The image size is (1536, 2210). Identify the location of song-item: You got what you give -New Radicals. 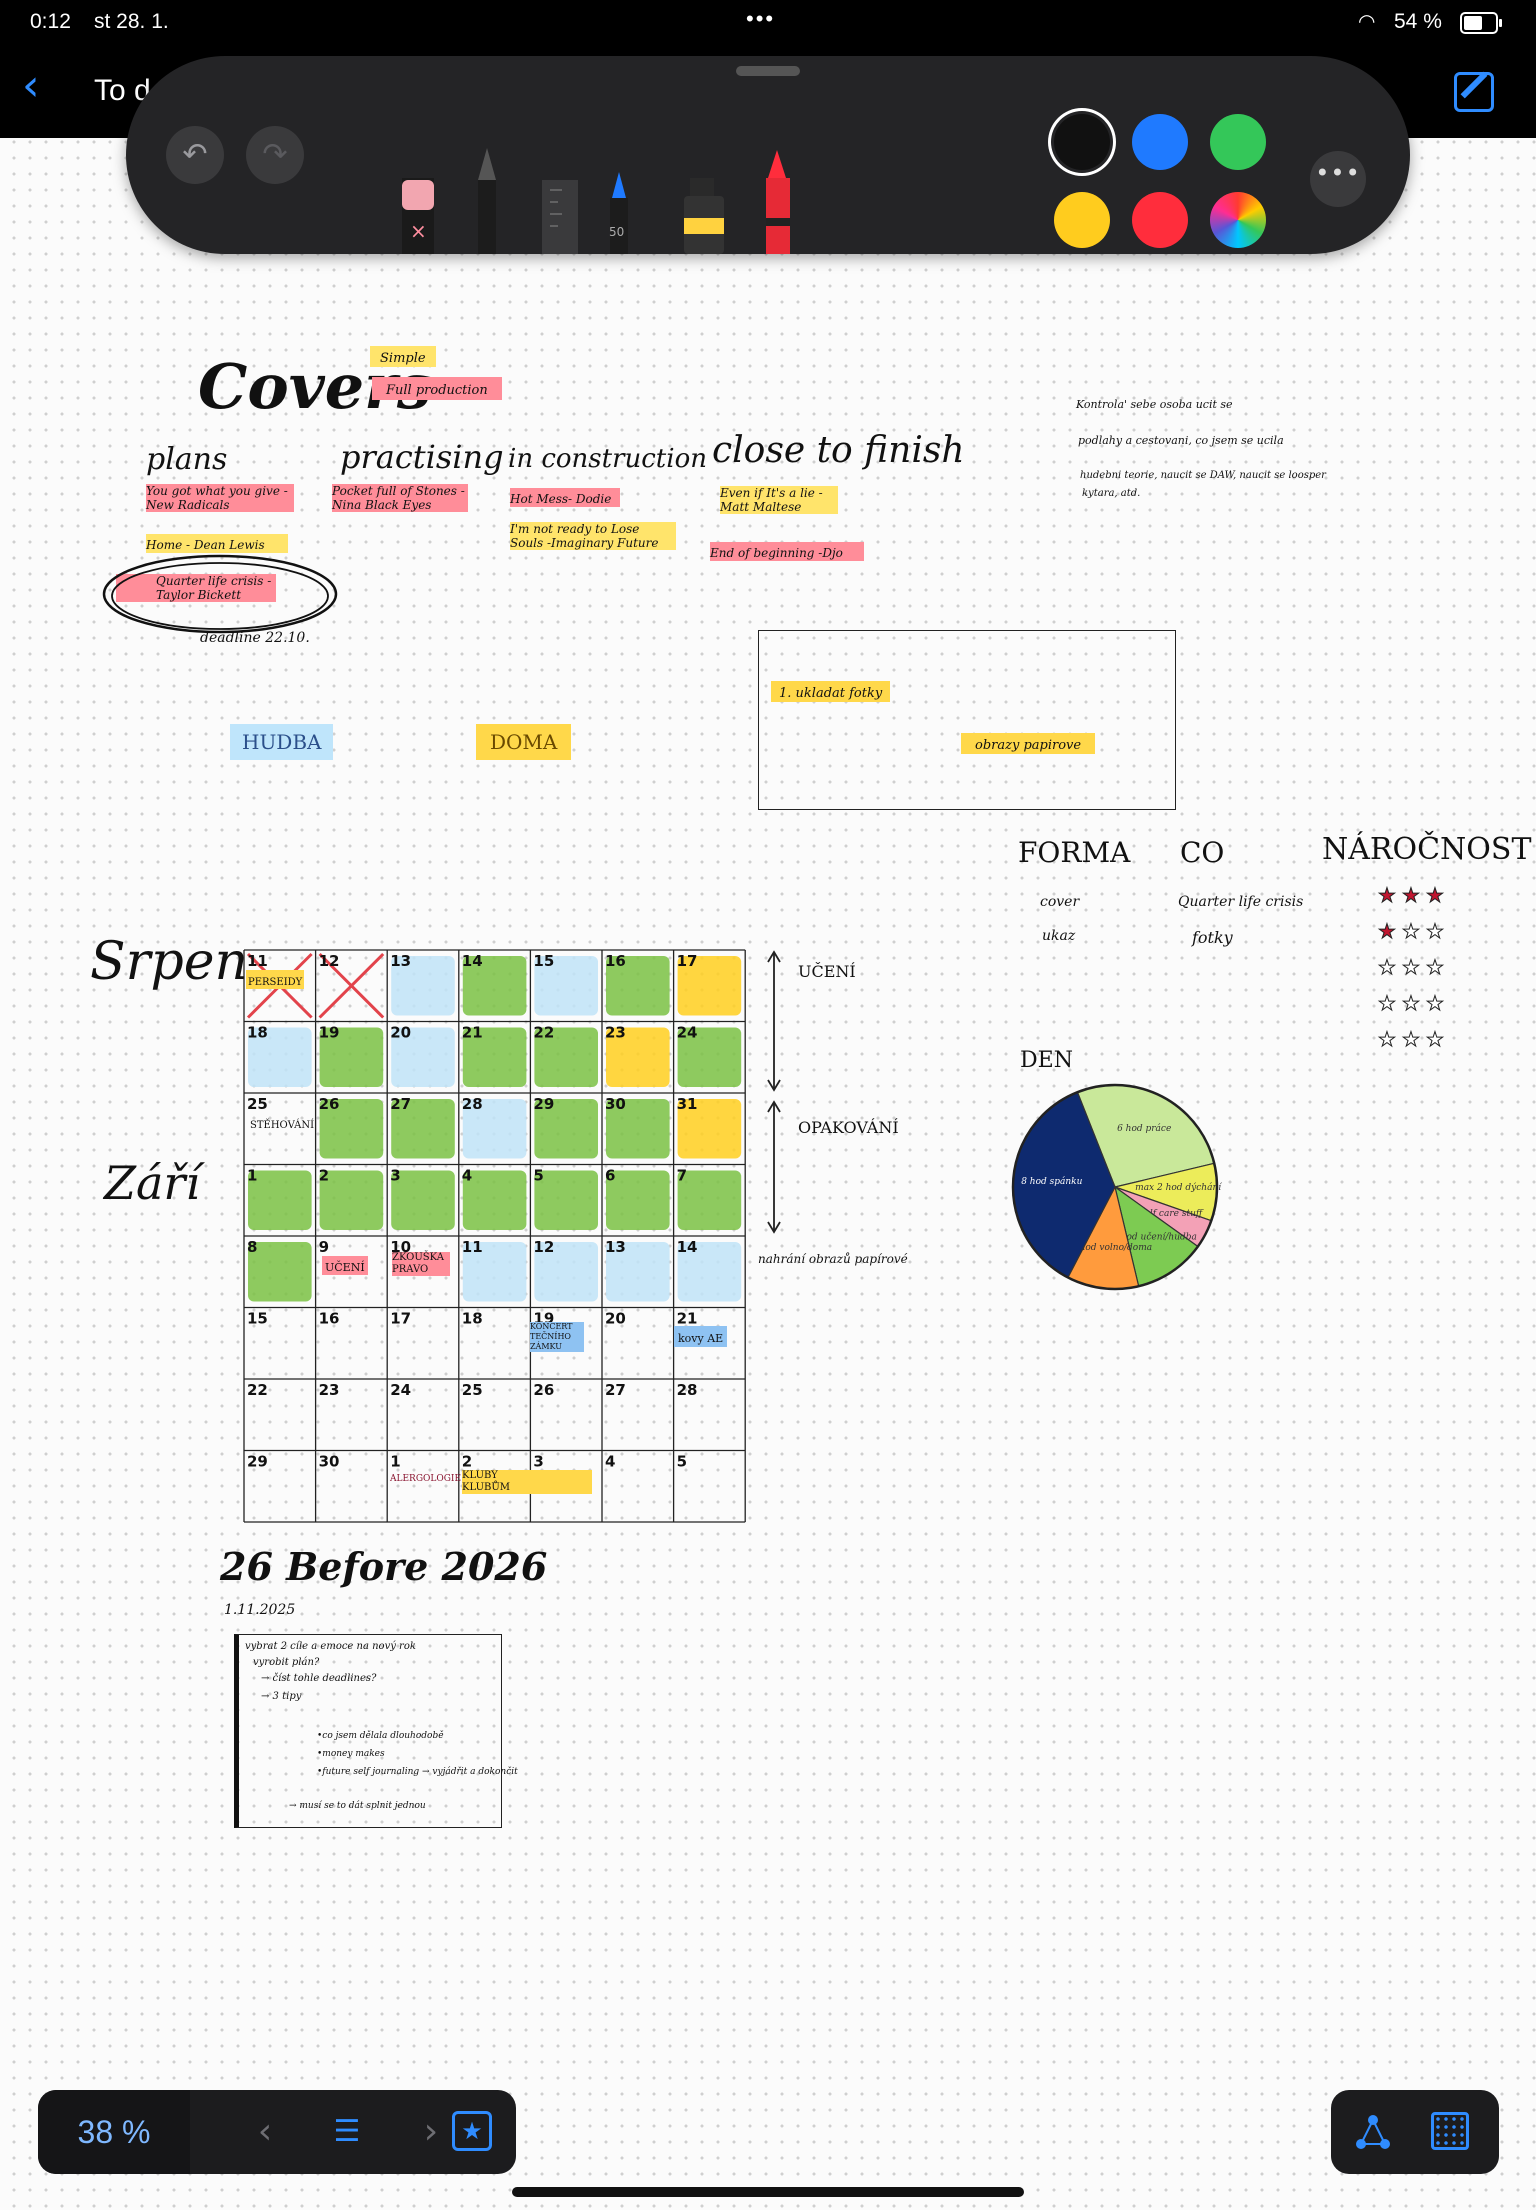
(220, 498).